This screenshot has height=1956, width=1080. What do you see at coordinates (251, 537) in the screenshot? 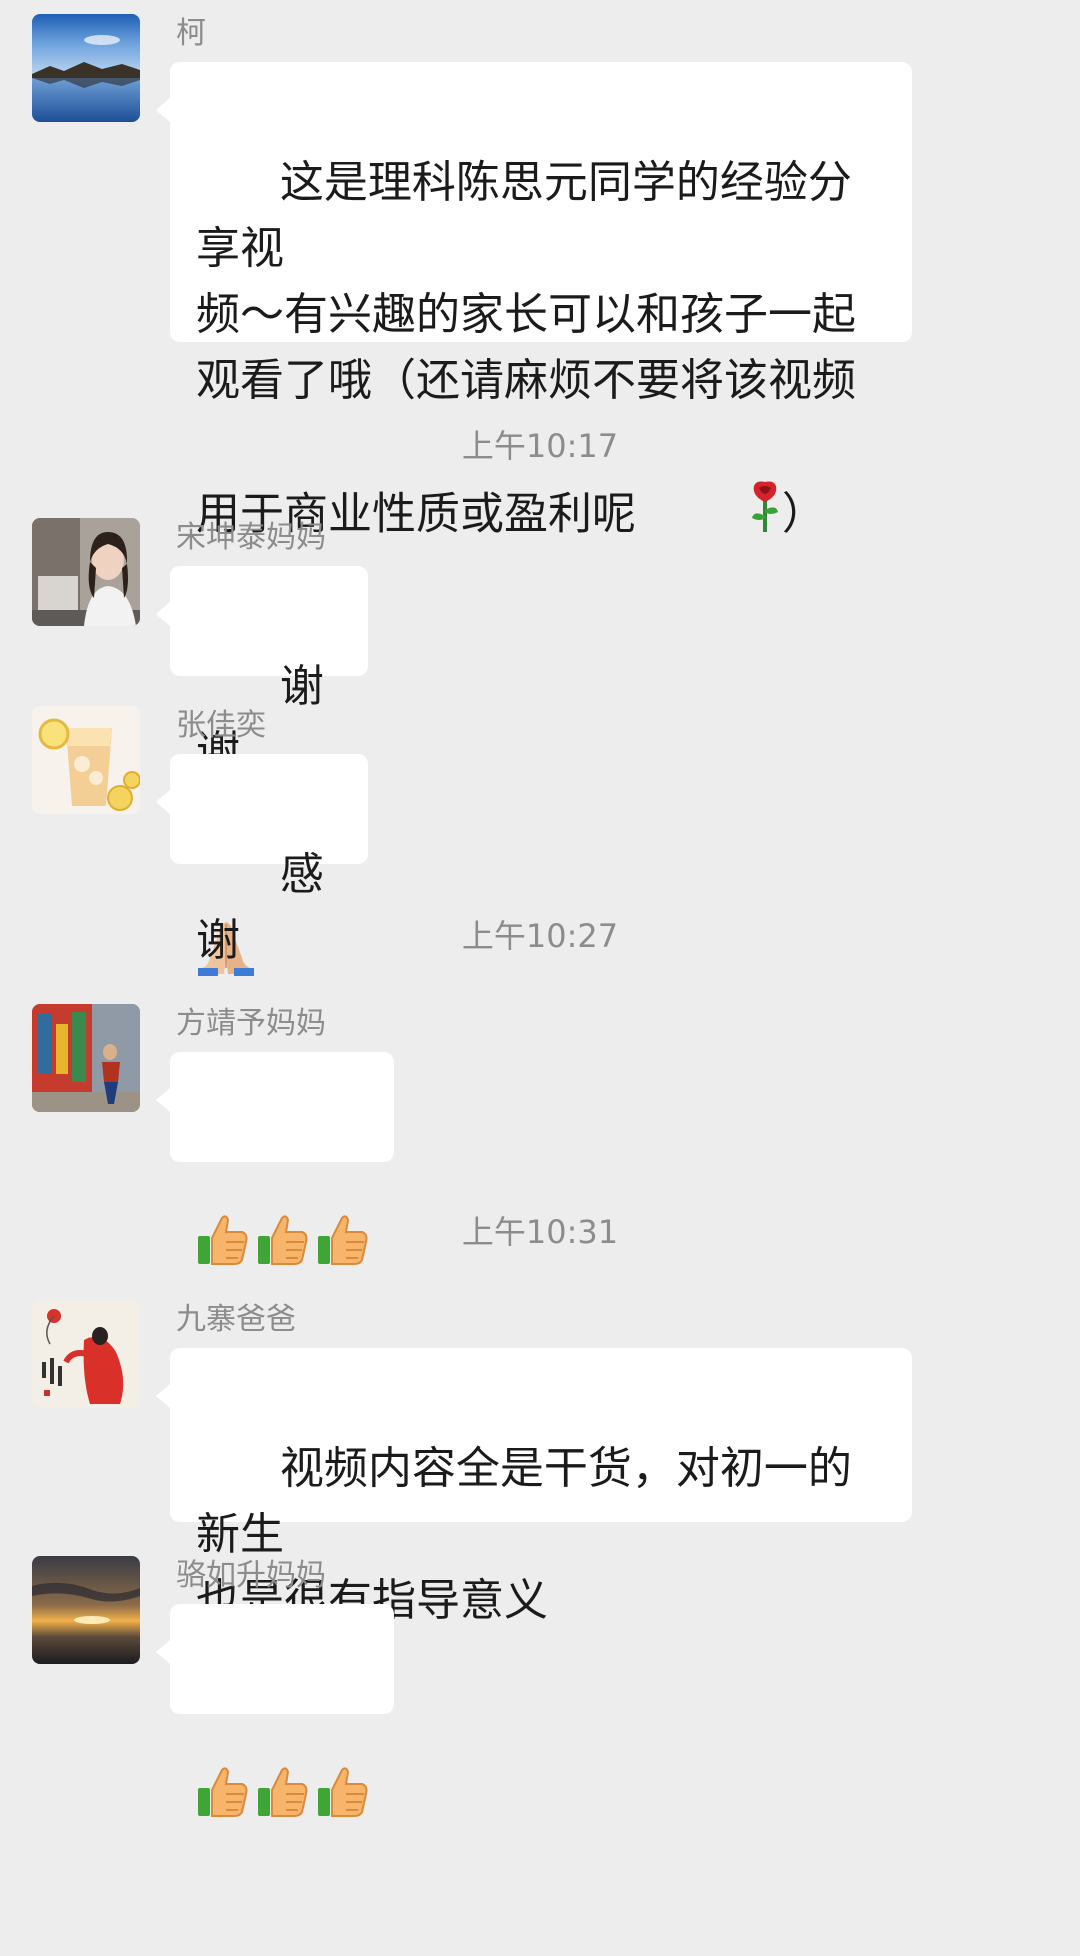
I see `sender-name: 宋坤泰妈妈` at bounding box center [251, 537].